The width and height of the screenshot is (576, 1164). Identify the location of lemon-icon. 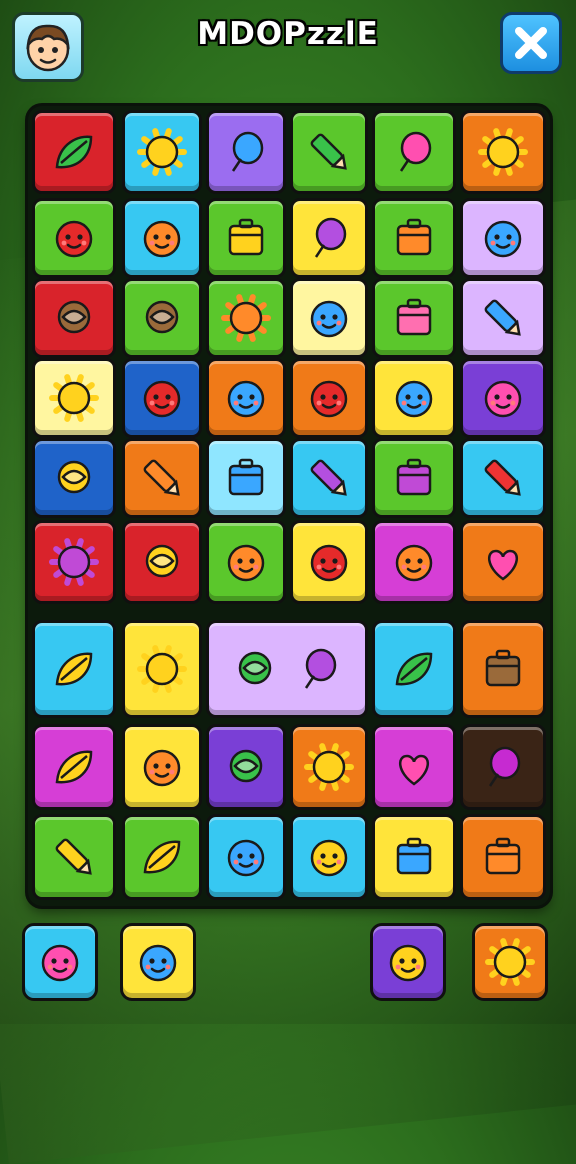
(74, 767).